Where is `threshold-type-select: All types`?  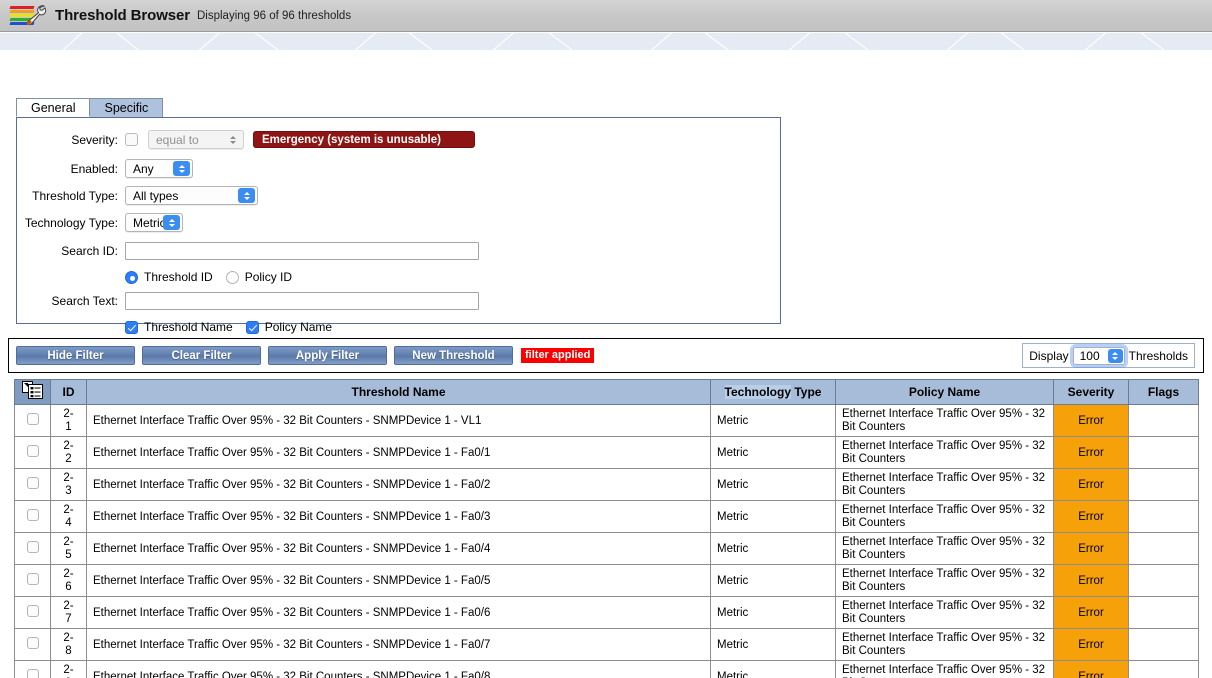
threshold-type-select: All types is located at coordinates (191, 195).